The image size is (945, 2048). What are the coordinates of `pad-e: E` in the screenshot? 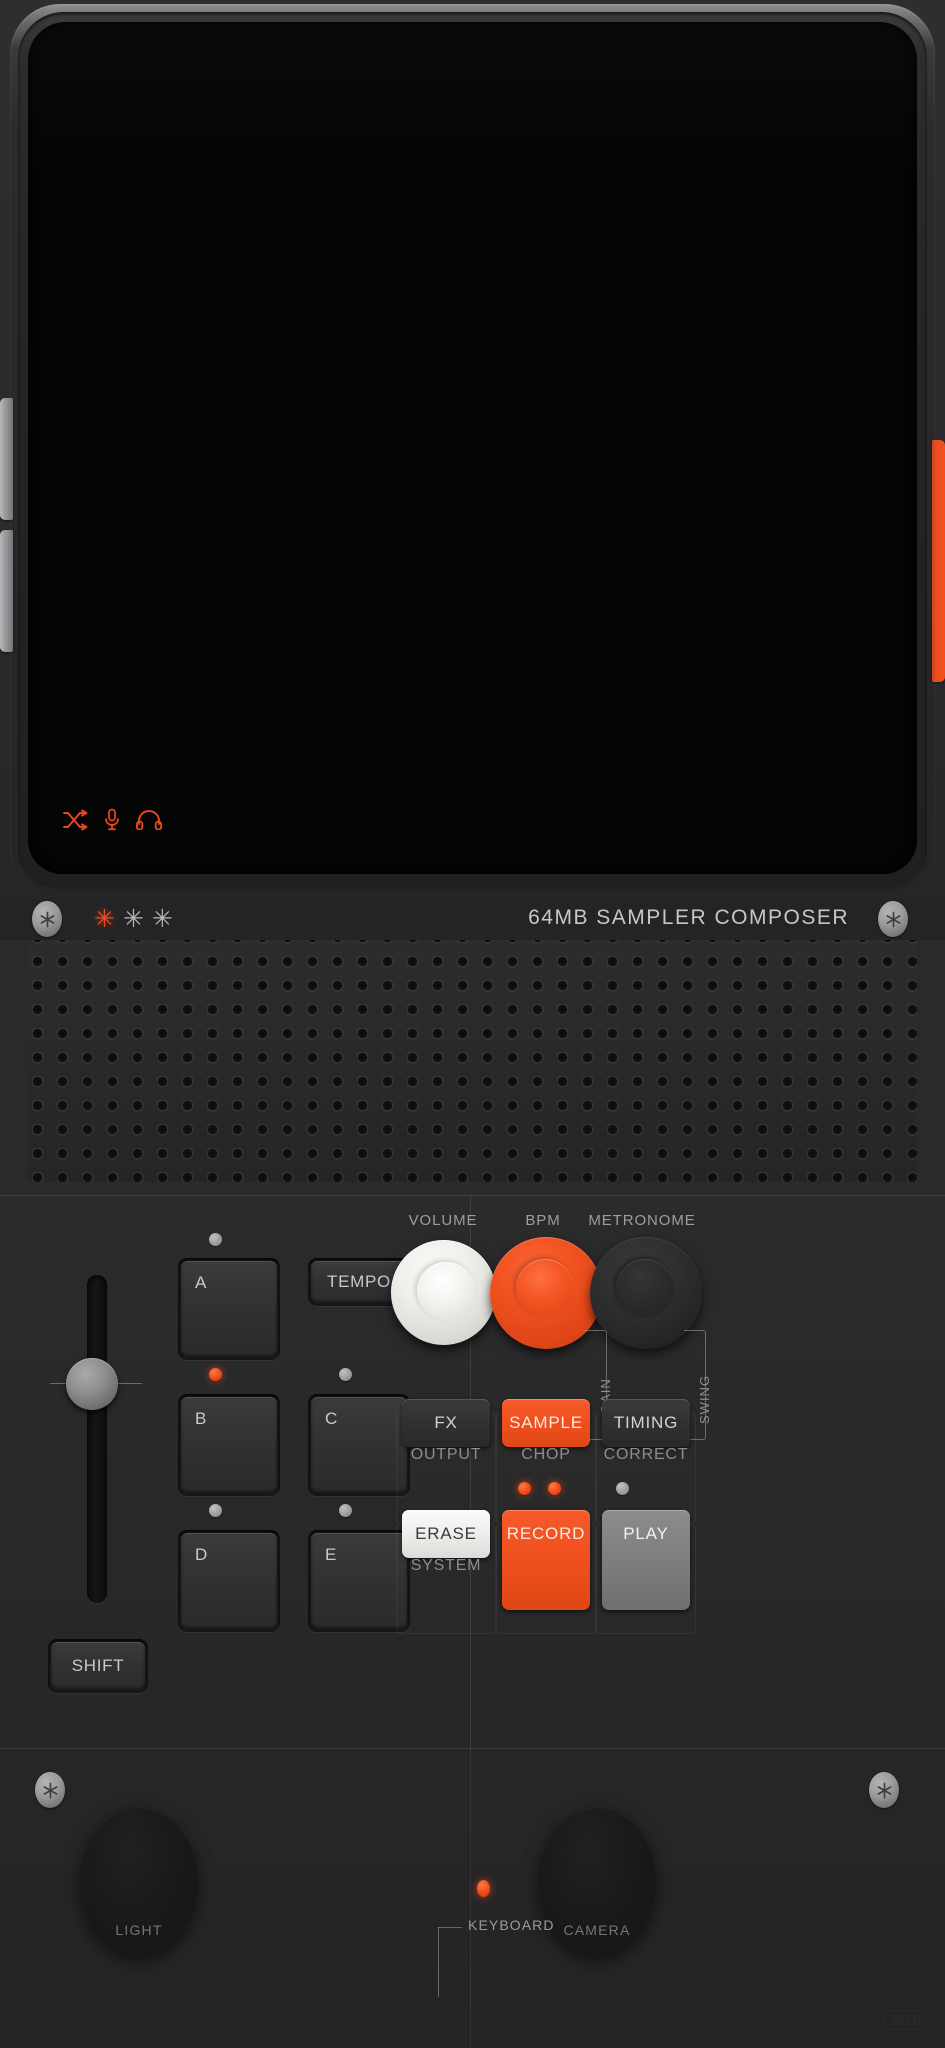 It's located at (359, 1581).